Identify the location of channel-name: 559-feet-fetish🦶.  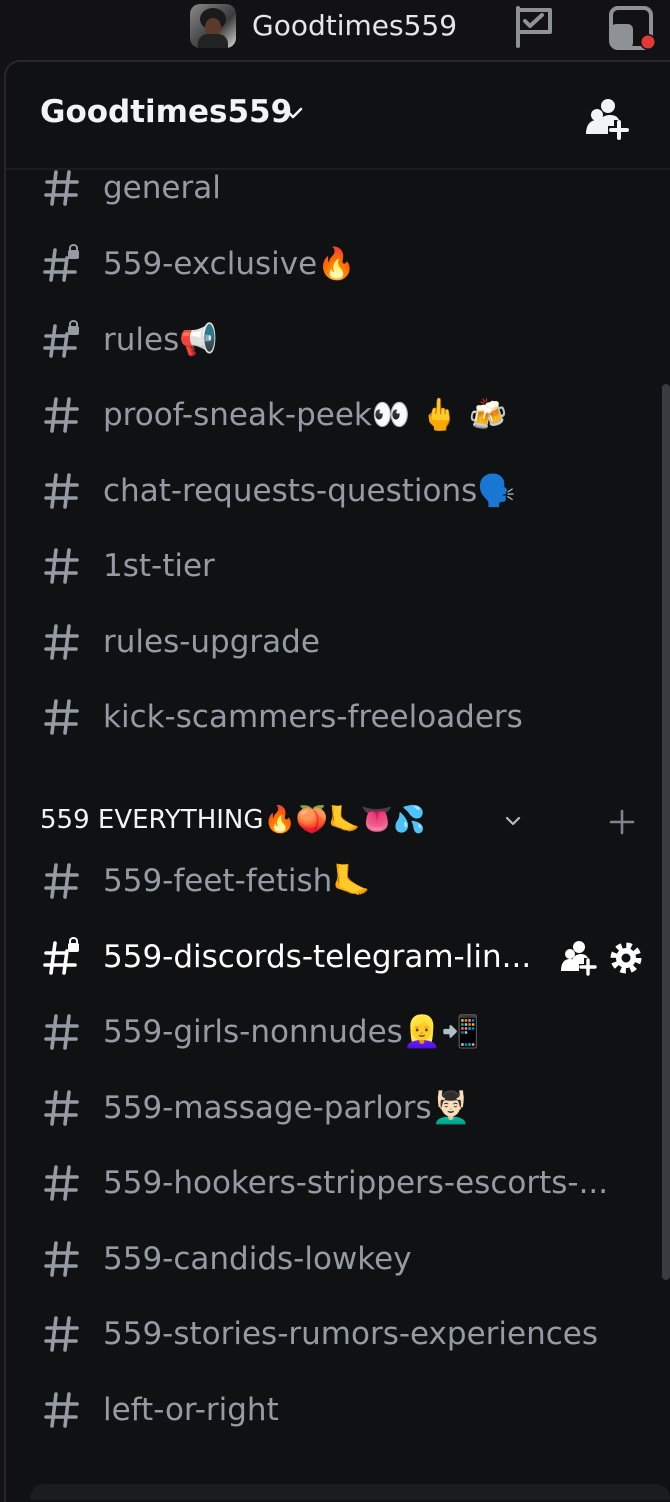
(237, 881).